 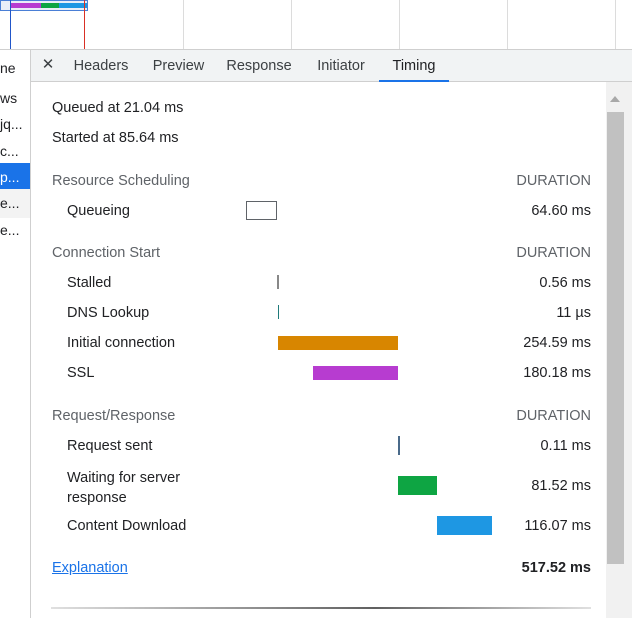 I want to click on content-download-bar, so click(x=464, y=525).